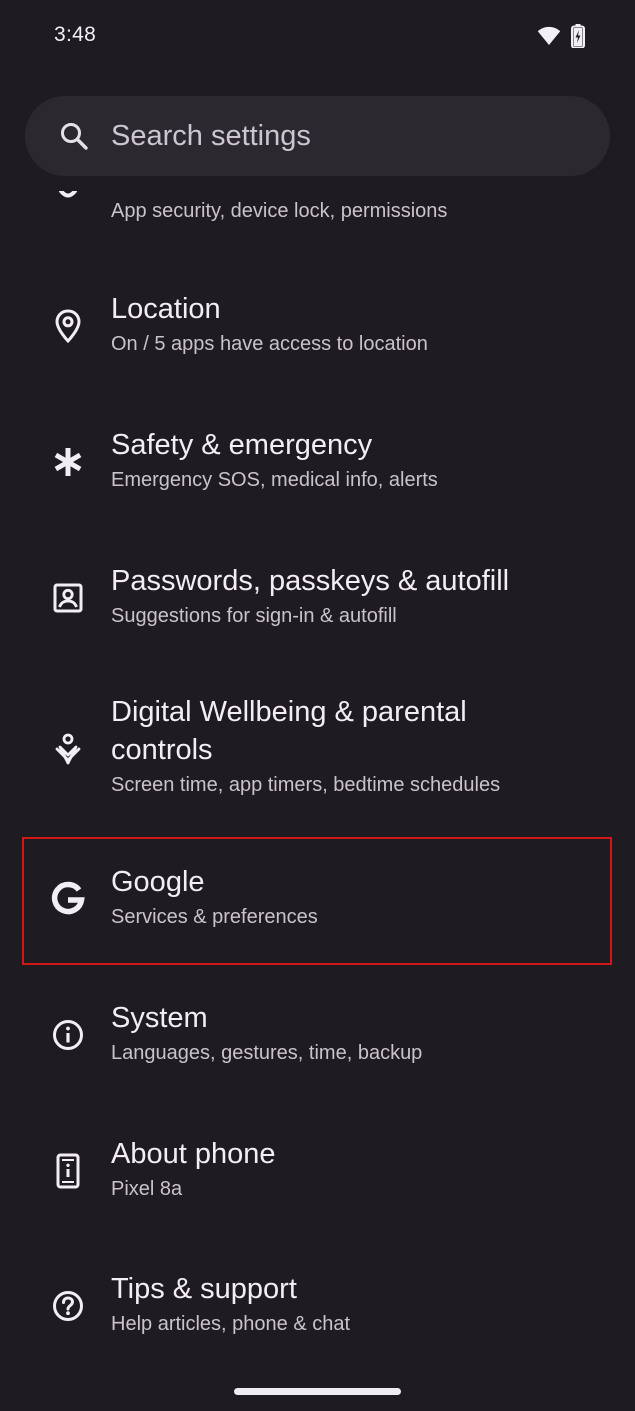  What do you see at coordinates (166, 309) in the screenshot?
I see `settings-item-title: Location` at bounding box center [166, 309].